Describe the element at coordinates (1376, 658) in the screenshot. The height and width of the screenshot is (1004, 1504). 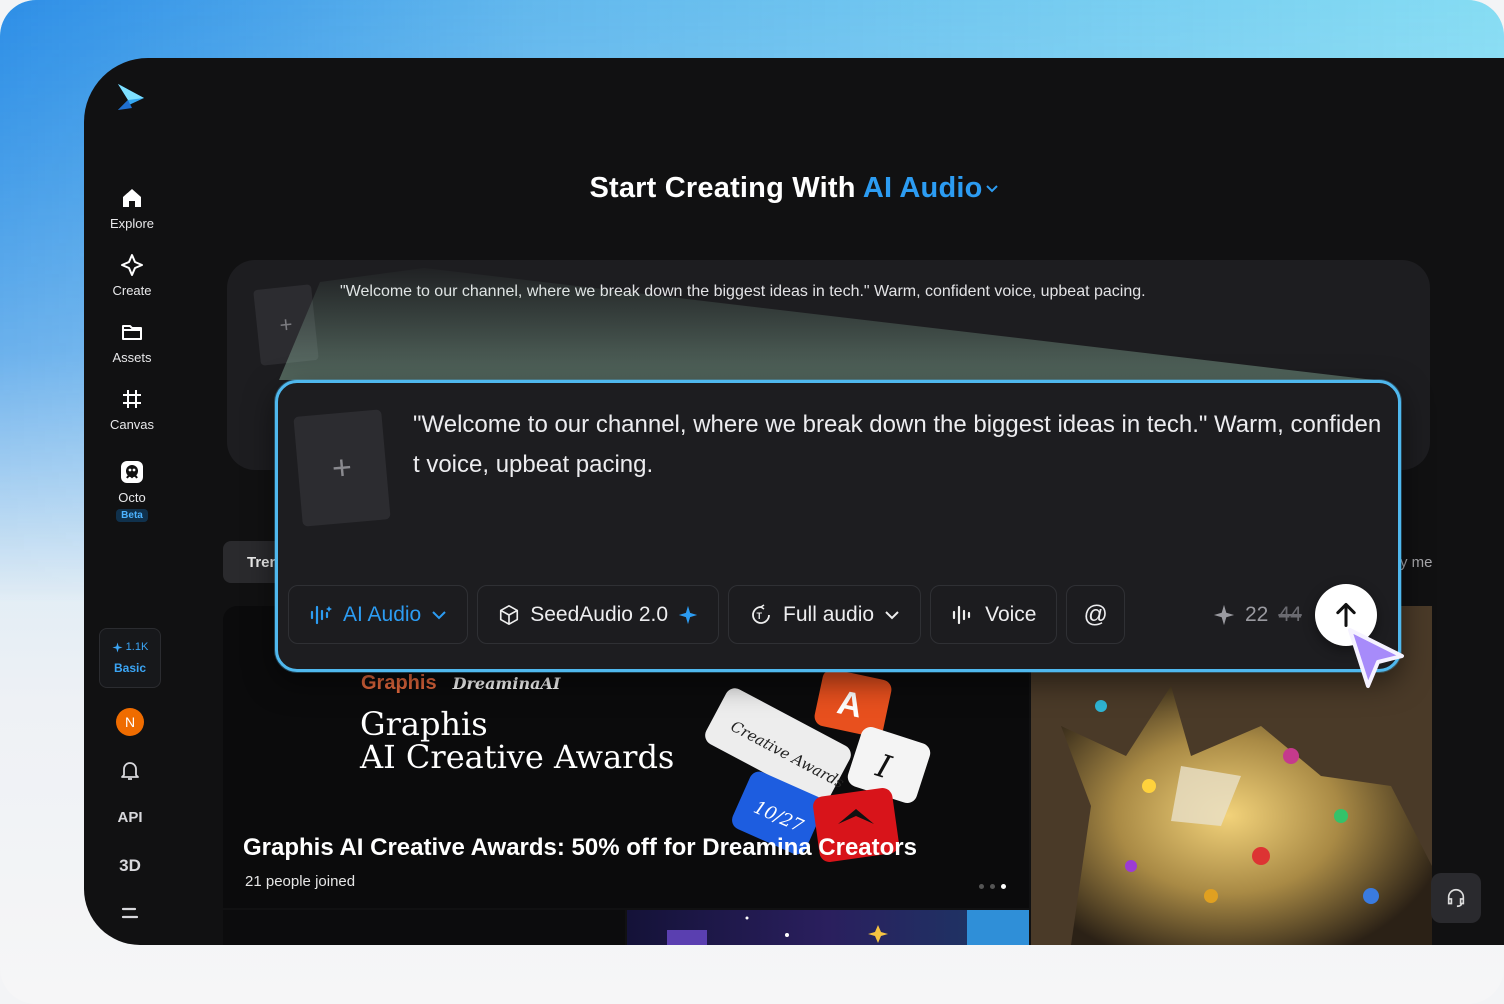
I see `mouse-cursor-icon` at that location.